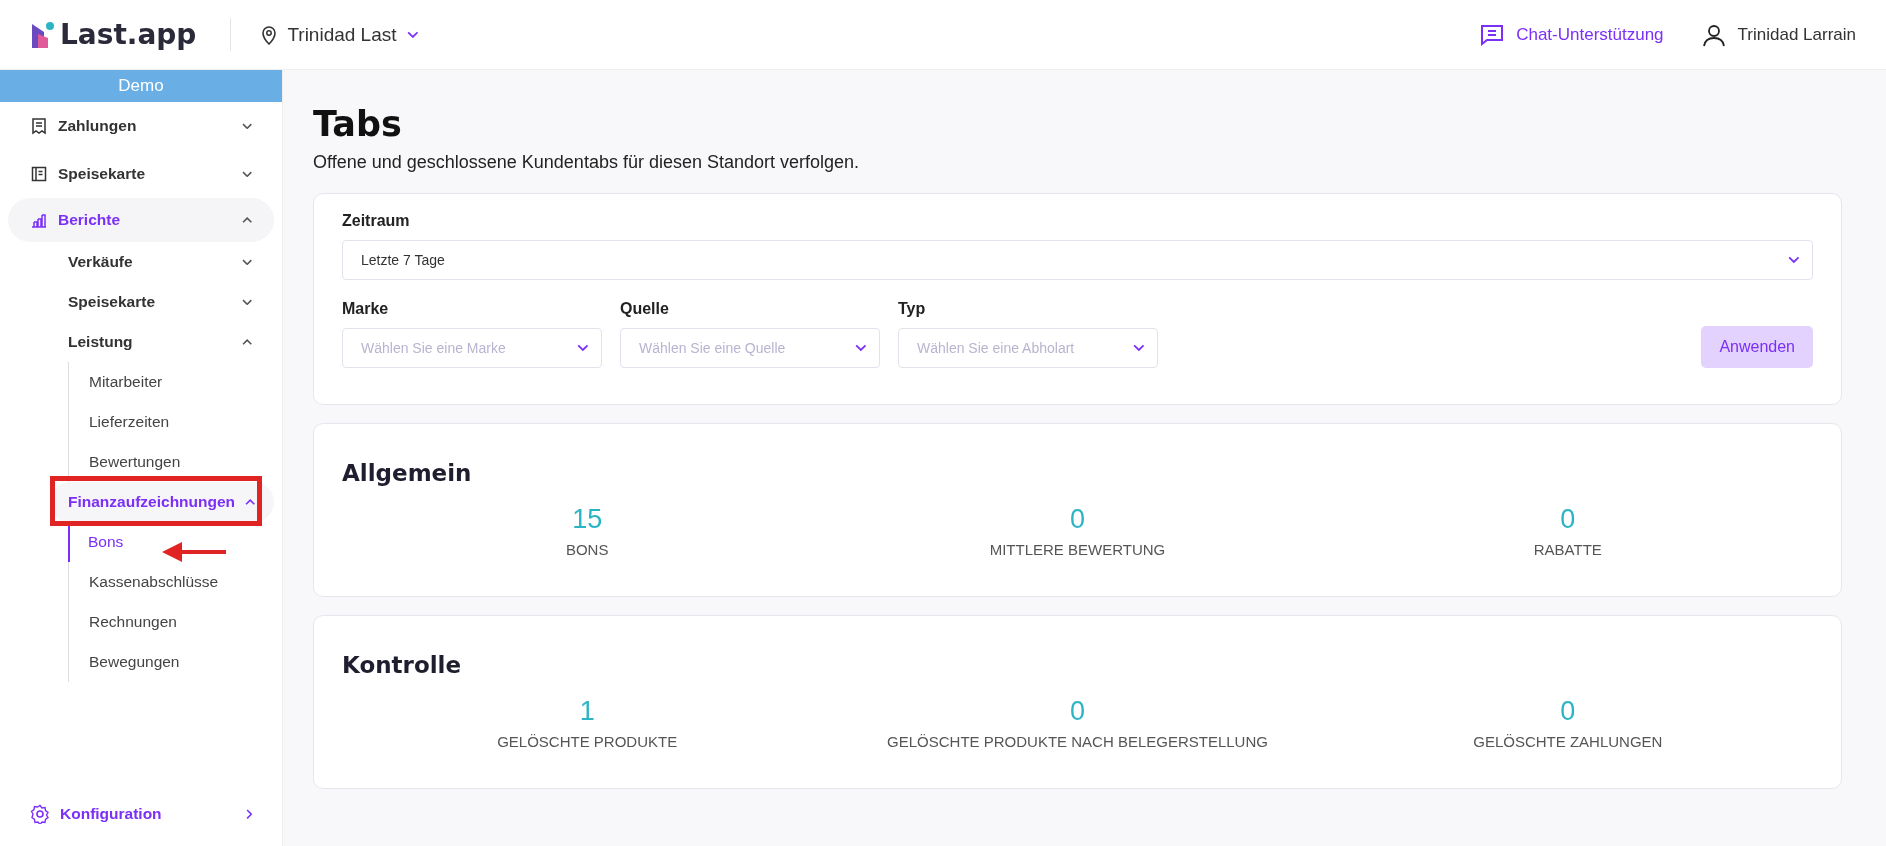 The image size is (1886, 846). I want to click on sidebar-group: Verkäufe, so click(162, 262).